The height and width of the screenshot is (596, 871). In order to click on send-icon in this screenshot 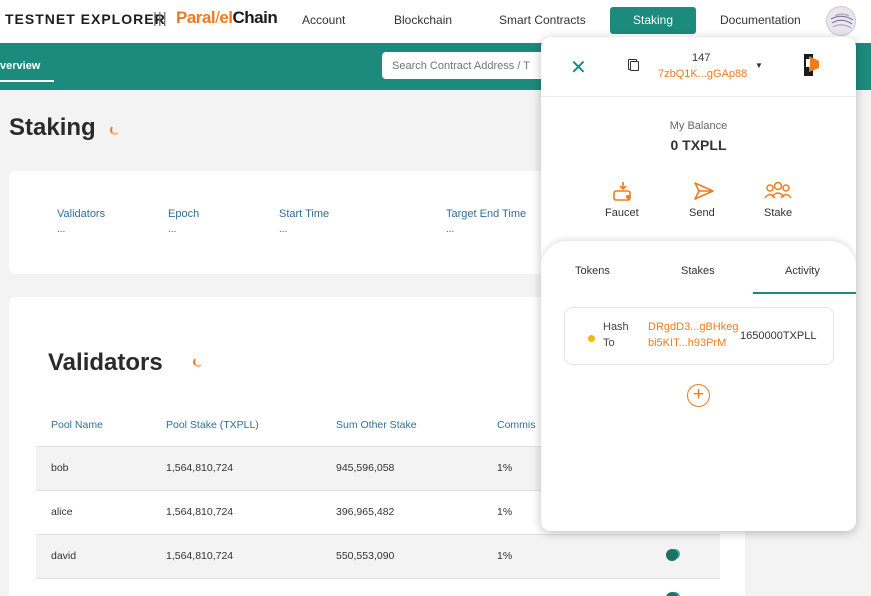, I will do `click(704, 191)`.